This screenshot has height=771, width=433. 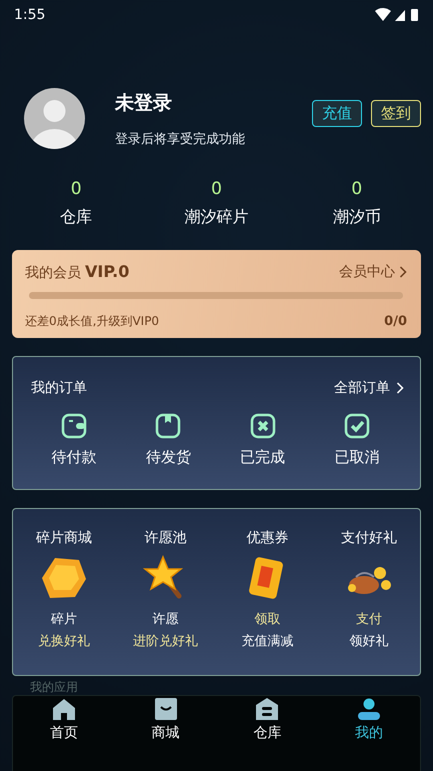 What do you see at coordinates (107, 271) in the screenshot?
I see `vip-level: VIP.0` at bounding box center [107, 271].